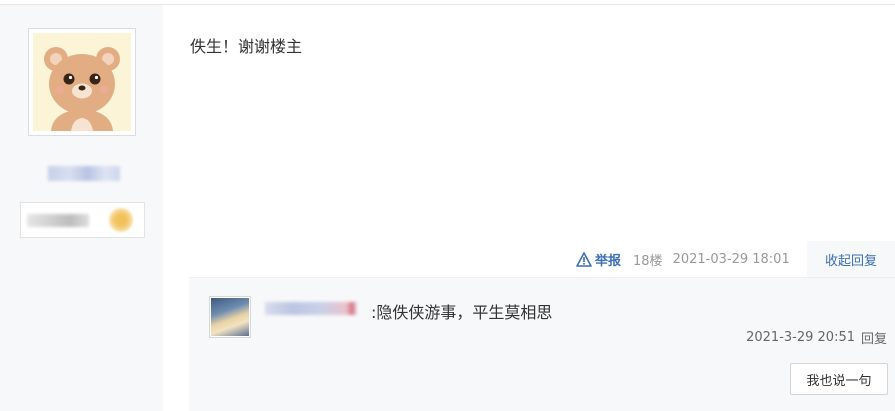 Image resolution: width=895 pixels, height=411 pixels. What do you see at coordinates (608, 261) in the screenshot?
I see `report-label: 举报` at bounding box center [608, 261].